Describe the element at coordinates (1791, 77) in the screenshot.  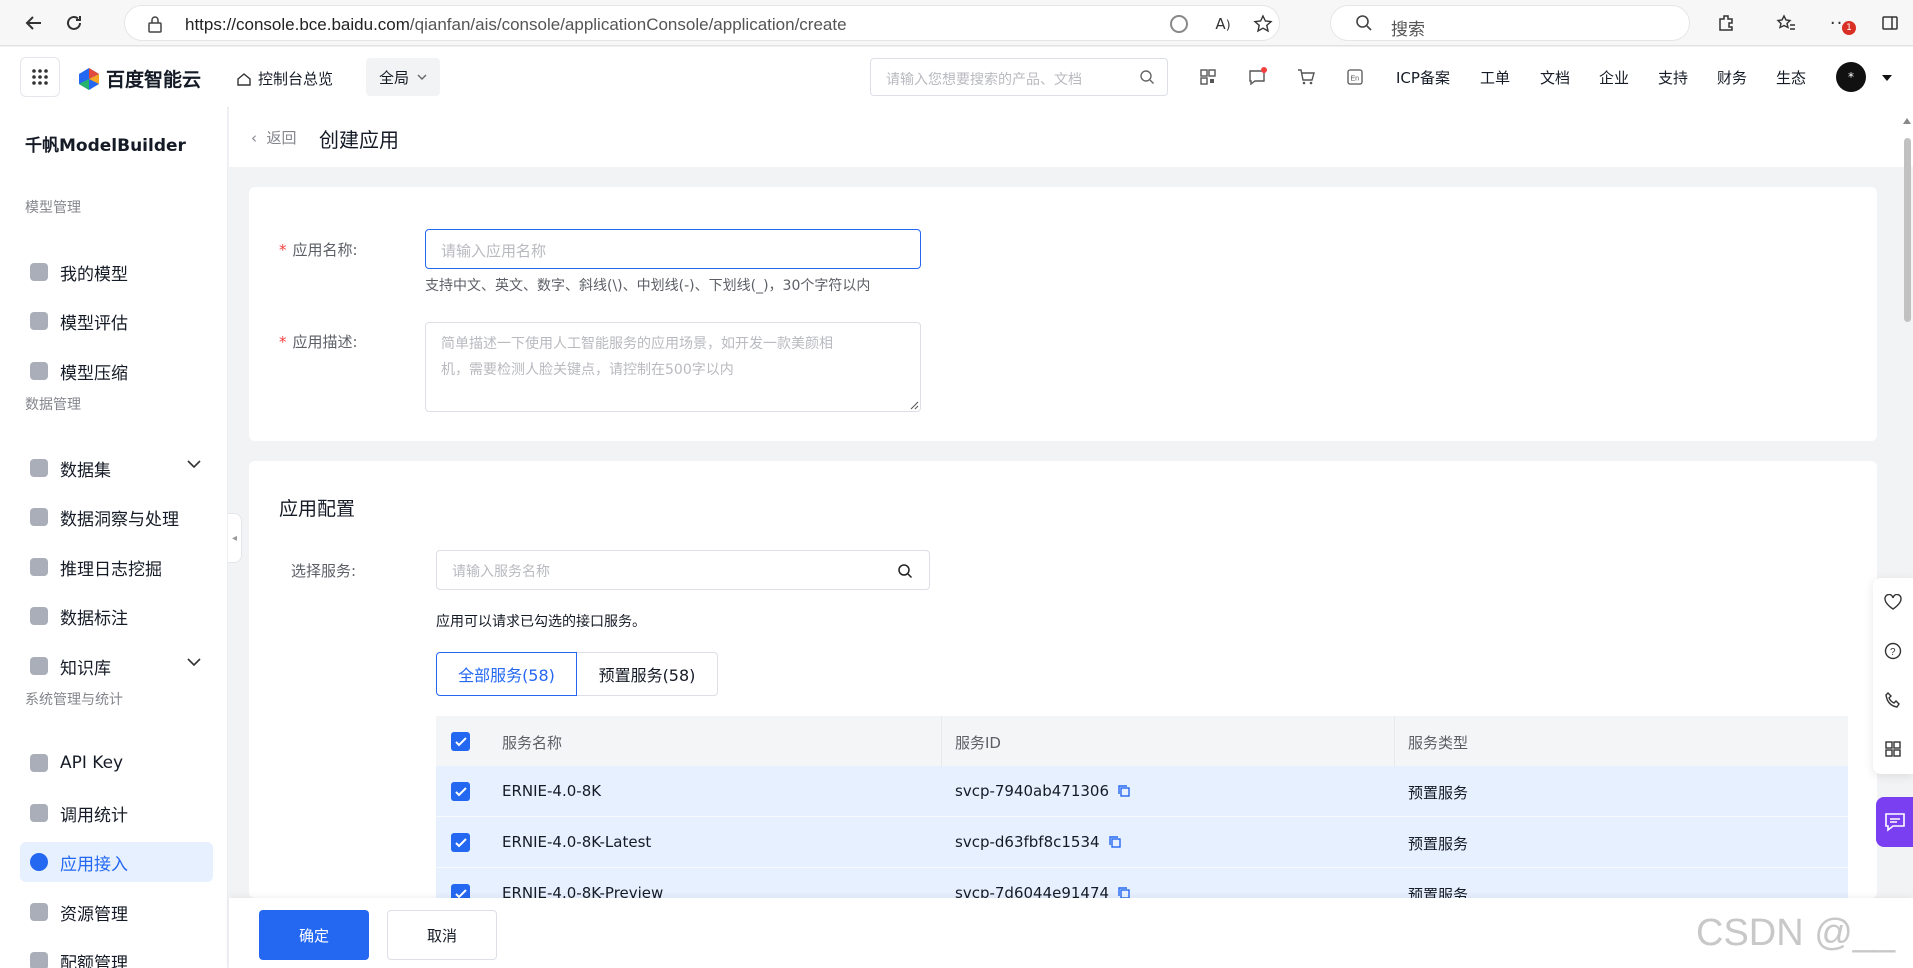
I see `nav-link-ecosystem: 生态` at that location.